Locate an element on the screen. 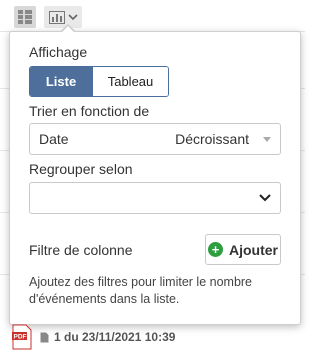  pdf-icon: PDF is located at coordinates (22, 337).